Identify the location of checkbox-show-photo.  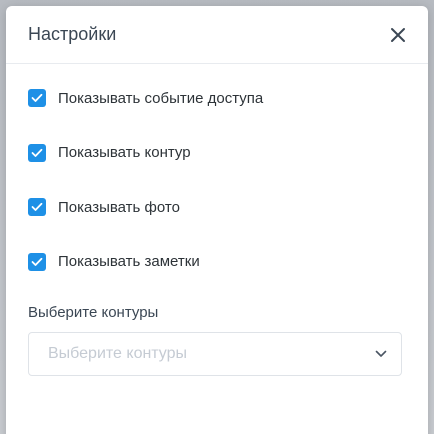
(37, 207).